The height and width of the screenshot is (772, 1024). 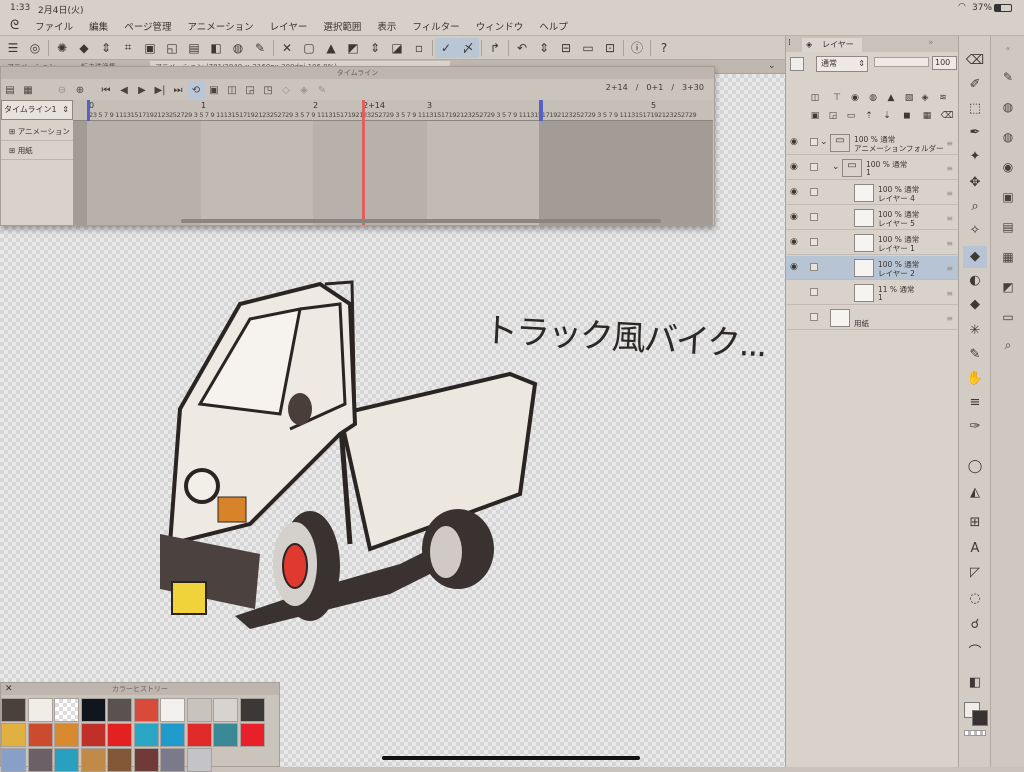 What do you see at coordinates (238, 48) in the screenshot?
I see `pattern-icon: ◍` at bounding box center [238, 48].